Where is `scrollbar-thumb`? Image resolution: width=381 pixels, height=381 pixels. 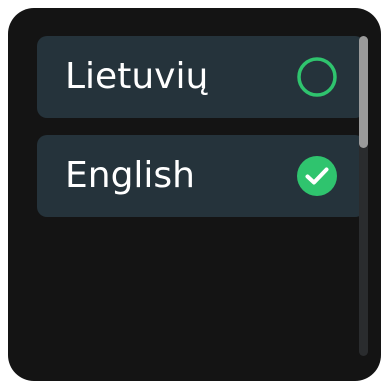
scrollbar-thumb is located at coordinates (363, 92).